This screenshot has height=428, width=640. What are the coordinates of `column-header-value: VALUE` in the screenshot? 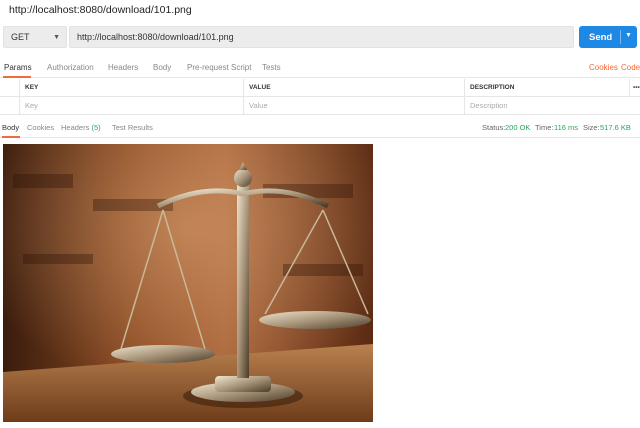 It's located at (353, 88).